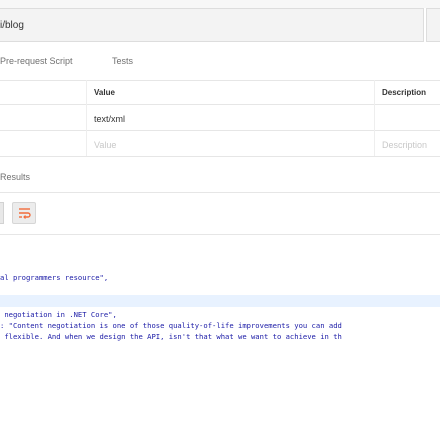 The width and height of the screenshot is (440, 440). I want to click on response-code-line: al programmers resource",, so click(54, 277).